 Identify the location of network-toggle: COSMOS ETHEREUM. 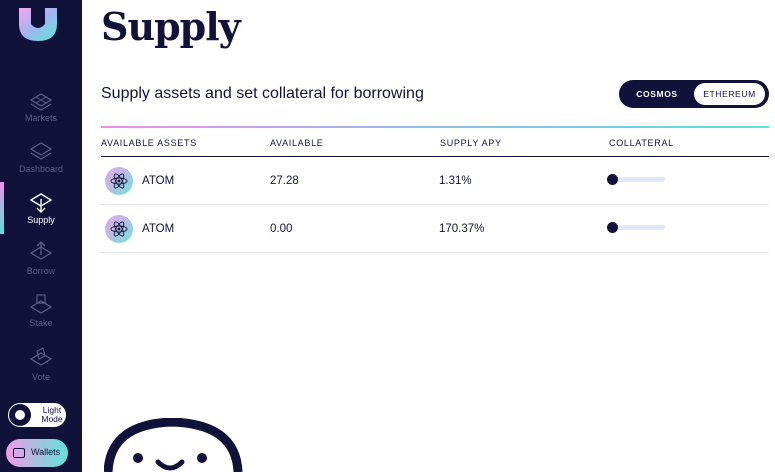
(694, 94).